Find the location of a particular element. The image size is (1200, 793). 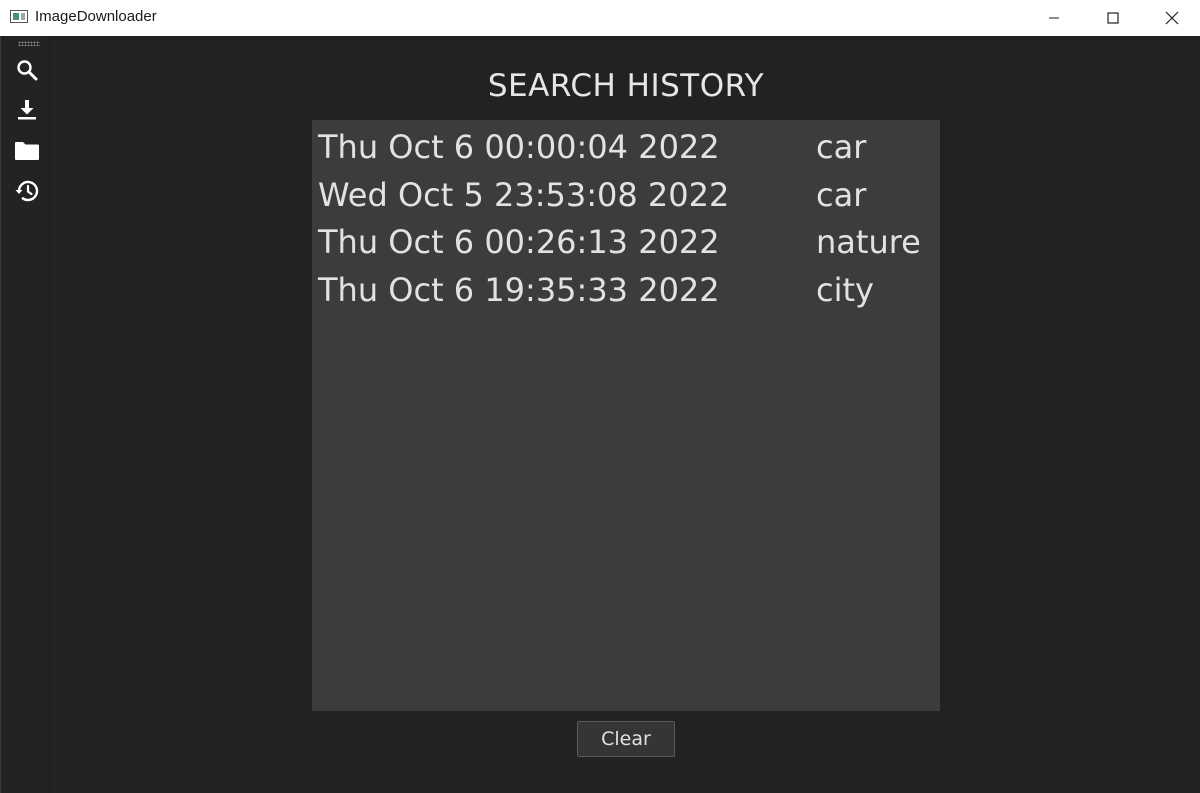

history-date: Thu Oct 6 00:00:04 2022 is located at coordinates (519, 147).